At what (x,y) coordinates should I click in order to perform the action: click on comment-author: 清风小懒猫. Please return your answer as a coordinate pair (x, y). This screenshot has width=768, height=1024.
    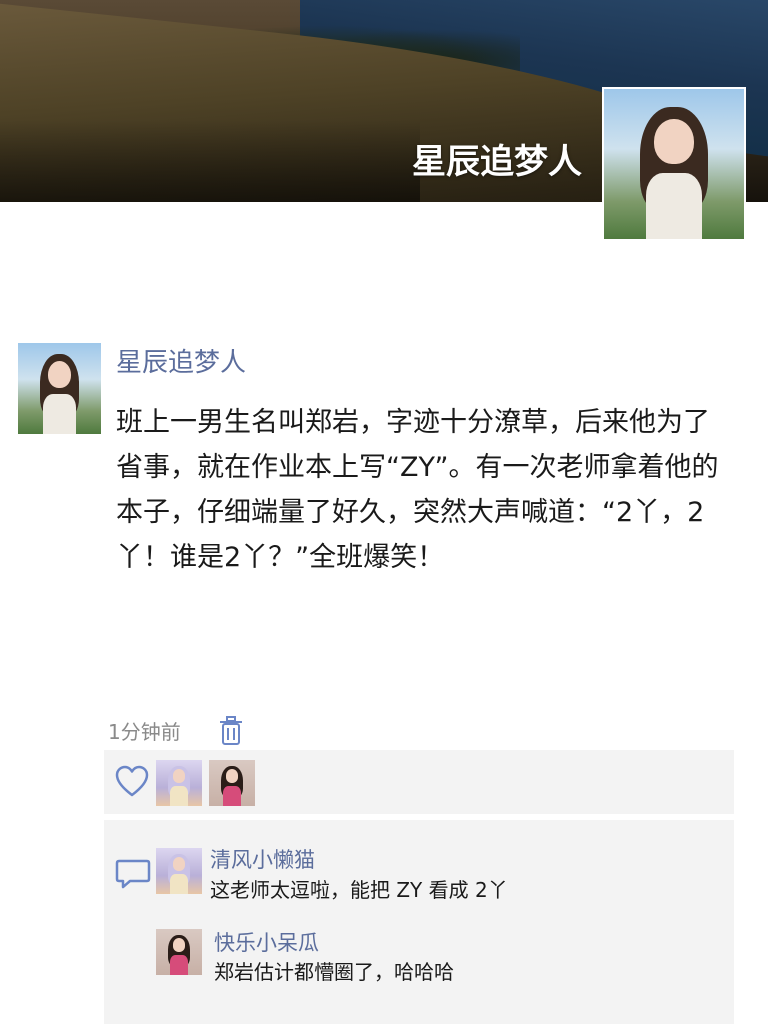
    Looking at the image, I should click on (262, 859).